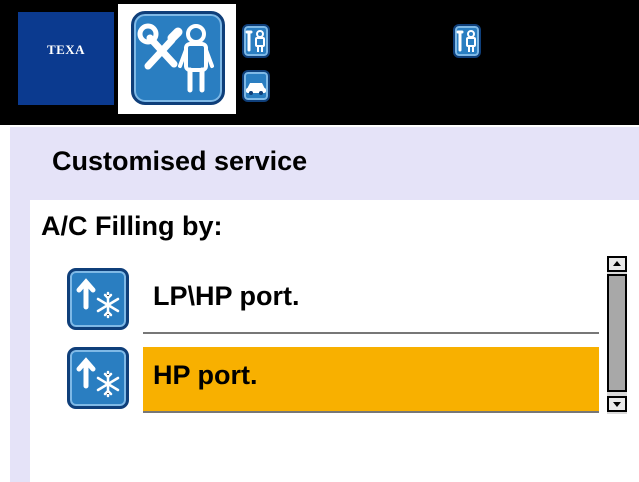  I want to click on option-lp-hp-port: LP\HP port., so click(371, 301).